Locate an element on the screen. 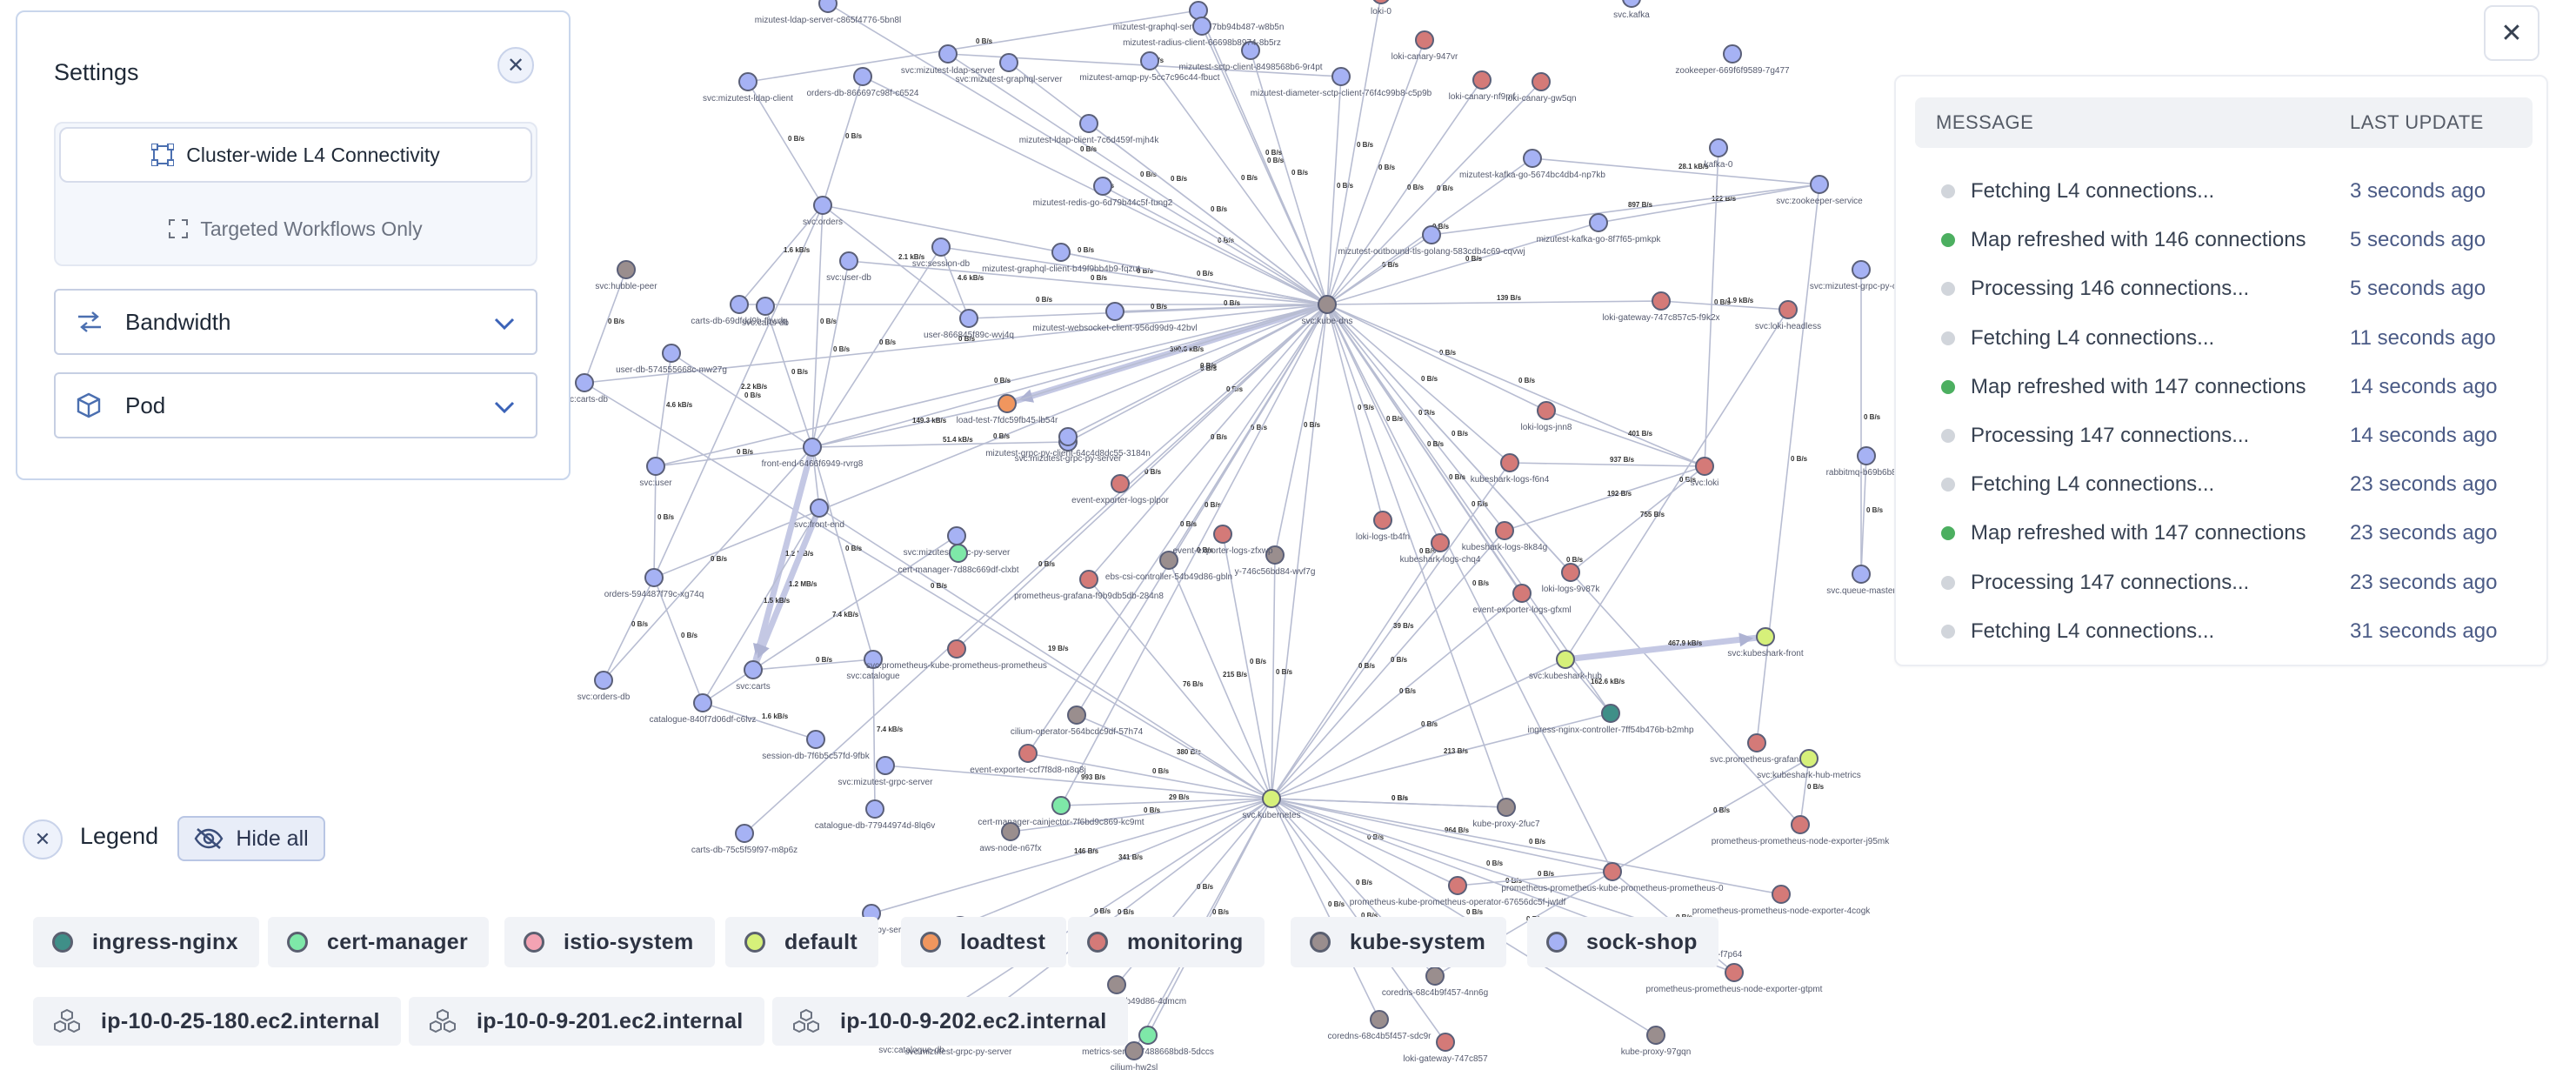 The height and width of the screenshot is (1070, 2576). graph-node: event-exporter-ccf7f8d8-n8q8j is located at coordinates (1028, 759).